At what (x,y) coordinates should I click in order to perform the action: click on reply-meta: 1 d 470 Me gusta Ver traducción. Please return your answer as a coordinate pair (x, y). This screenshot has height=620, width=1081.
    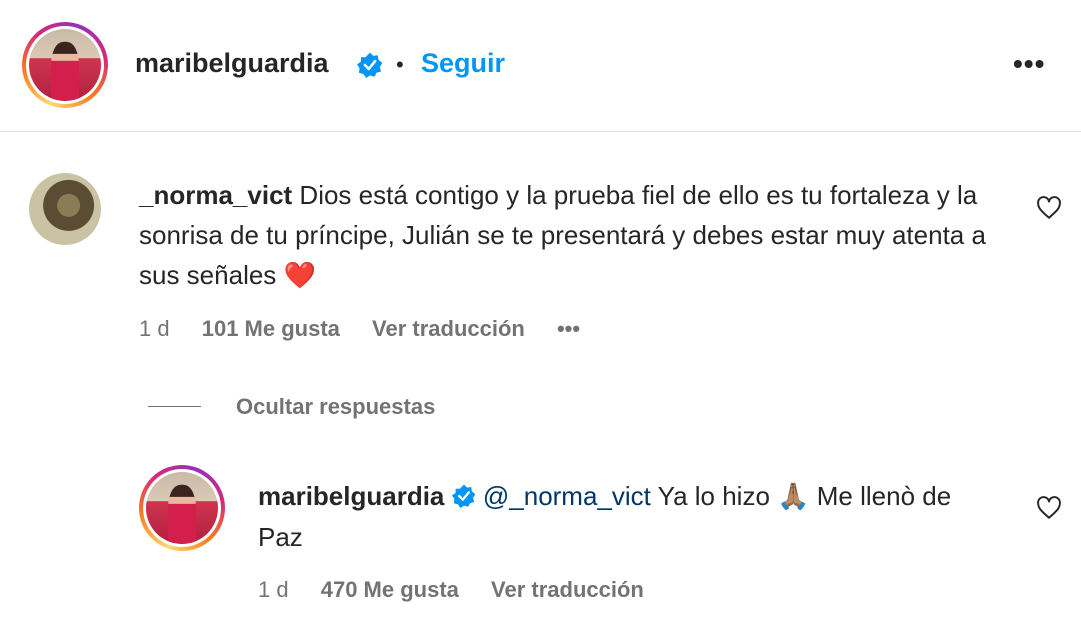
    Looking at the image, I should click on (464, 590).